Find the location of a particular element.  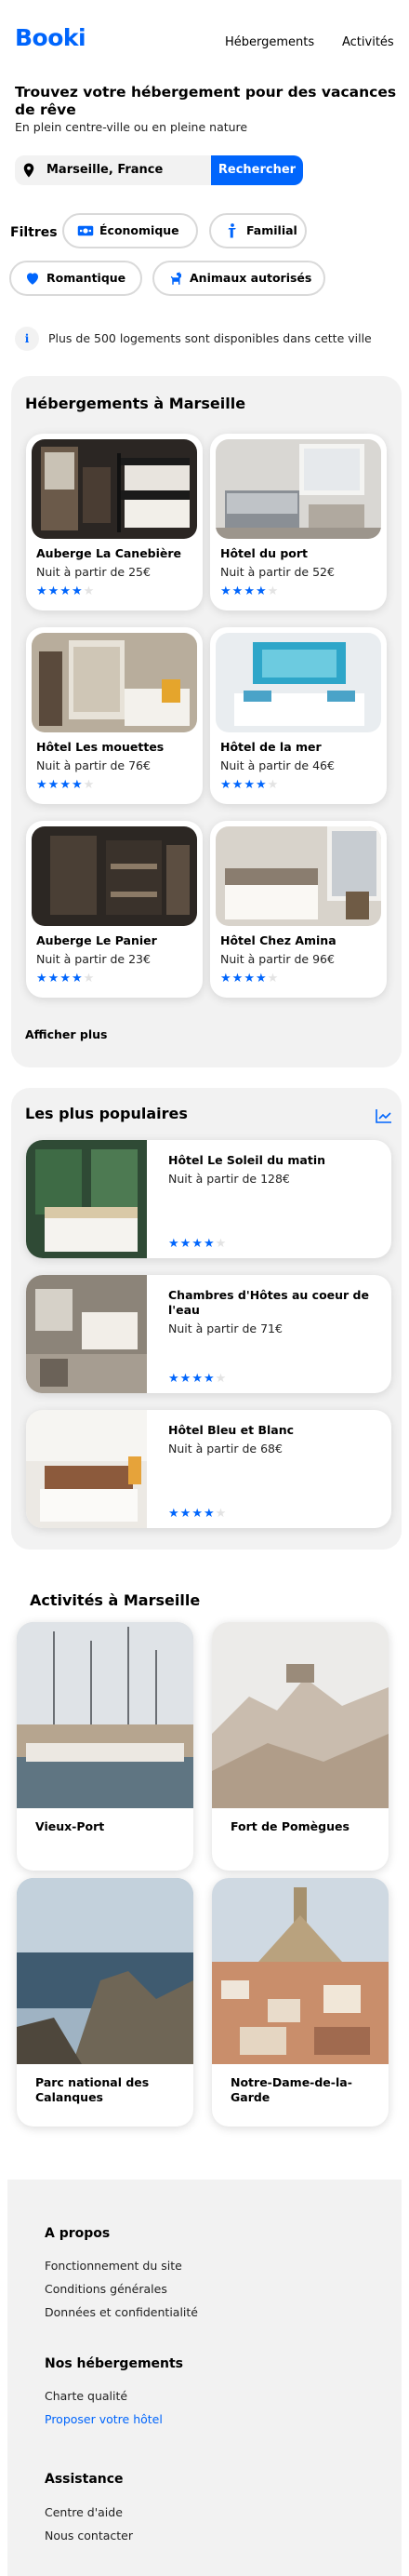

filters-label: Filtres is located at coordinates (34, 232).